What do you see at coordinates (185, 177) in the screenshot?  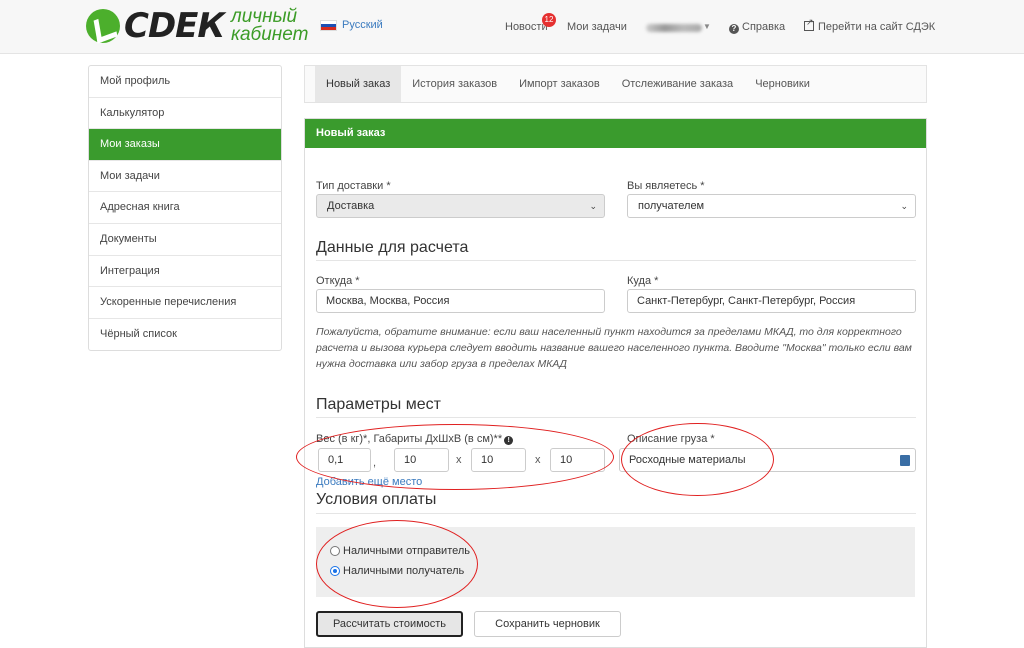 I see `sidebar-item-tasks: Мои задачи` at bounding box center [185, 177].